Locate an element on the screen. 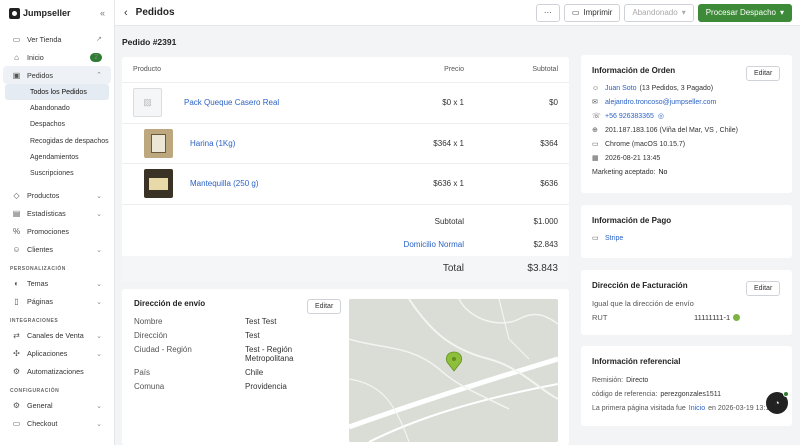  product-link: Harina (1Kg) is located at coordinates (212, 143).